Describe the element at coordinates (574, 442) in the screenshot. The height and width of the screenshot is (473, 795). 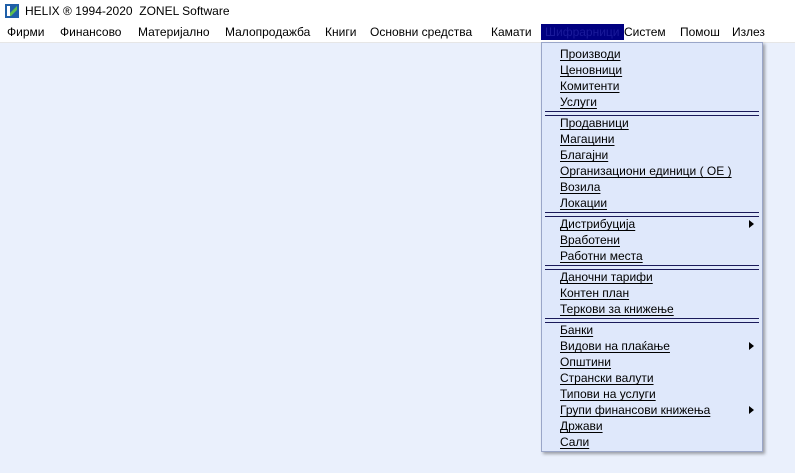
I see `menu-item-sali: Сали` at that location.